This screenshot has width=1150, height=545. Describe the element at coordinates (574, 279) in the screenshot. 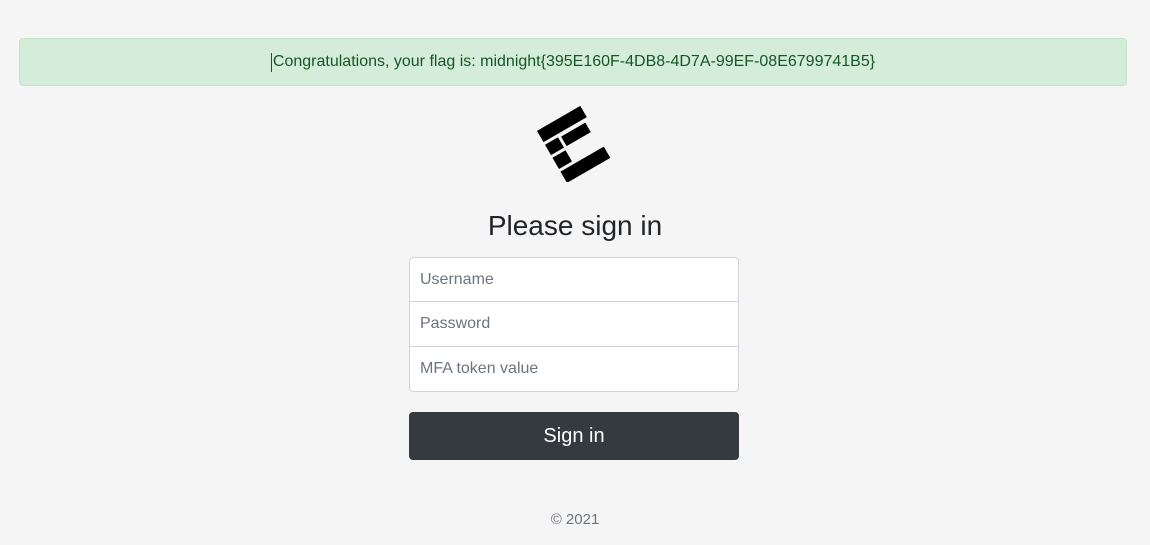

I see `username-input` at that location.